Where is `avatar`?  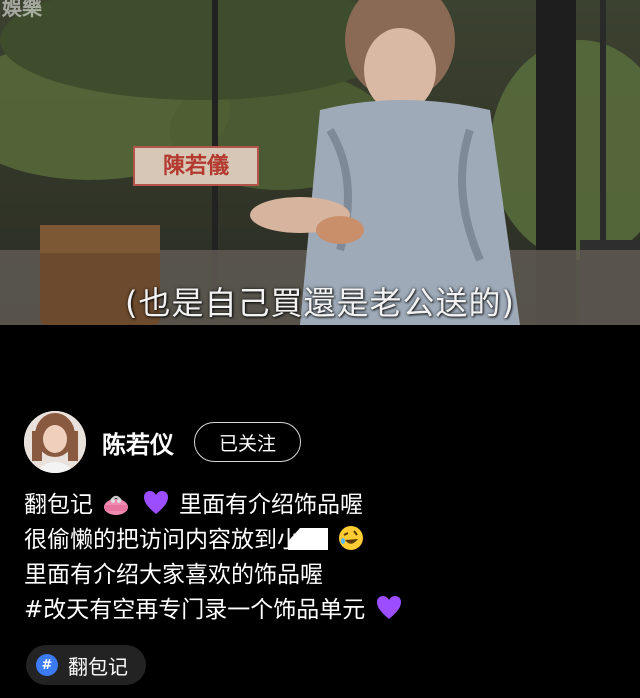 avatar is located at coordinates (55, 442).